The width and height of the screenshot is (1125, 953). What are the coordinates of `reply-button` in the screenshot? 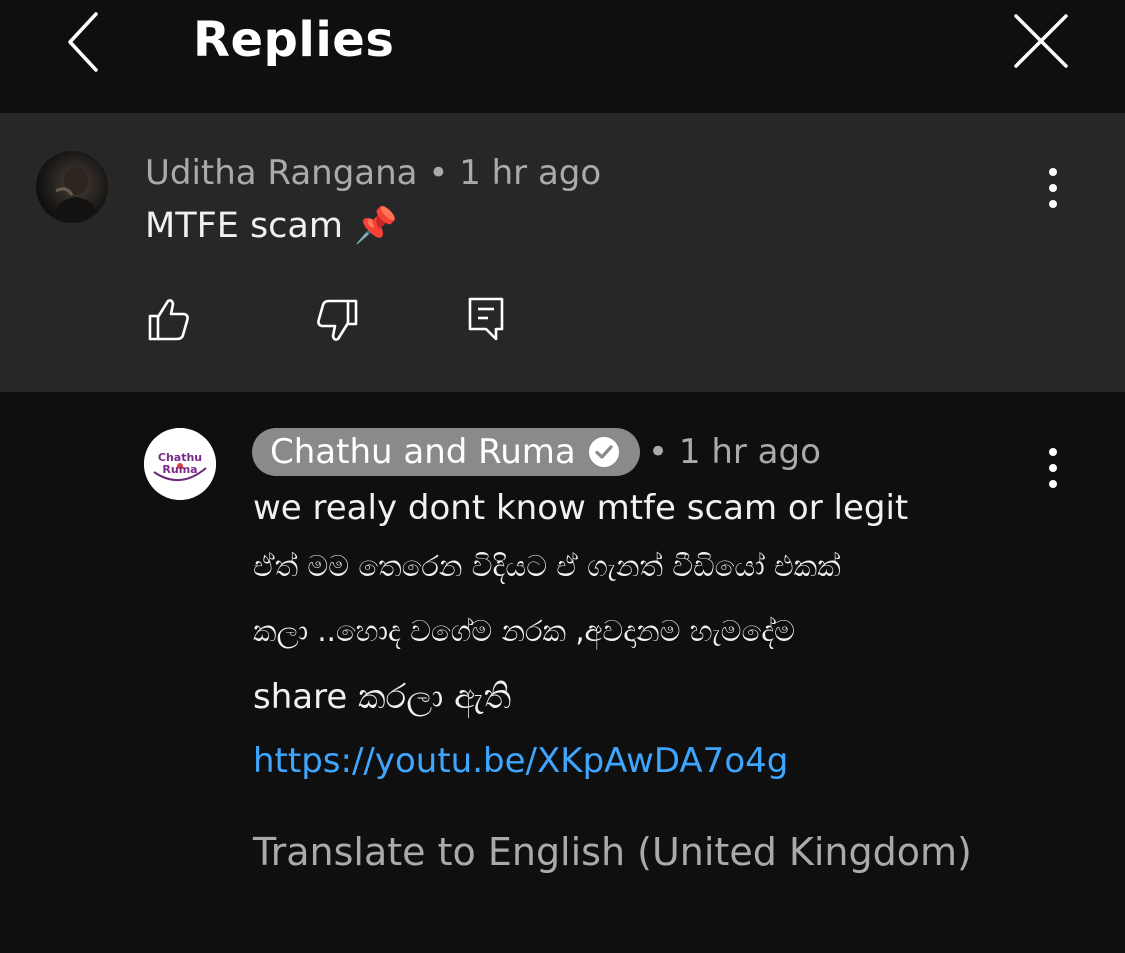 It's located at (487, 318).